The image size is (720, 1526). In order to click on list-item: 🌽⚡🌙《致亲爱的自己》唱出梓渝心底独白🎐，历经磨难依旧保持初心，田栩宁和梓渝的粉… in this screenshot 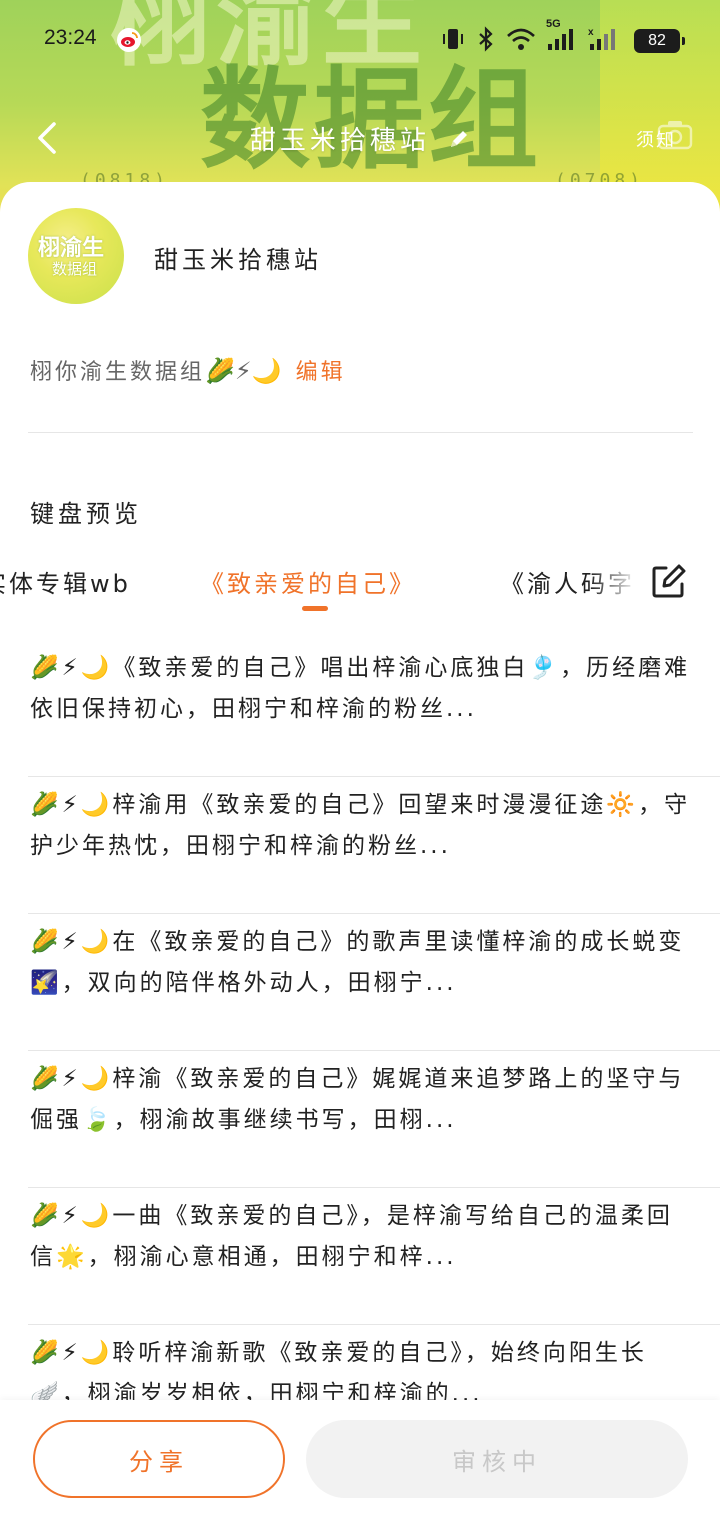, I will do `click(360, 708)`.